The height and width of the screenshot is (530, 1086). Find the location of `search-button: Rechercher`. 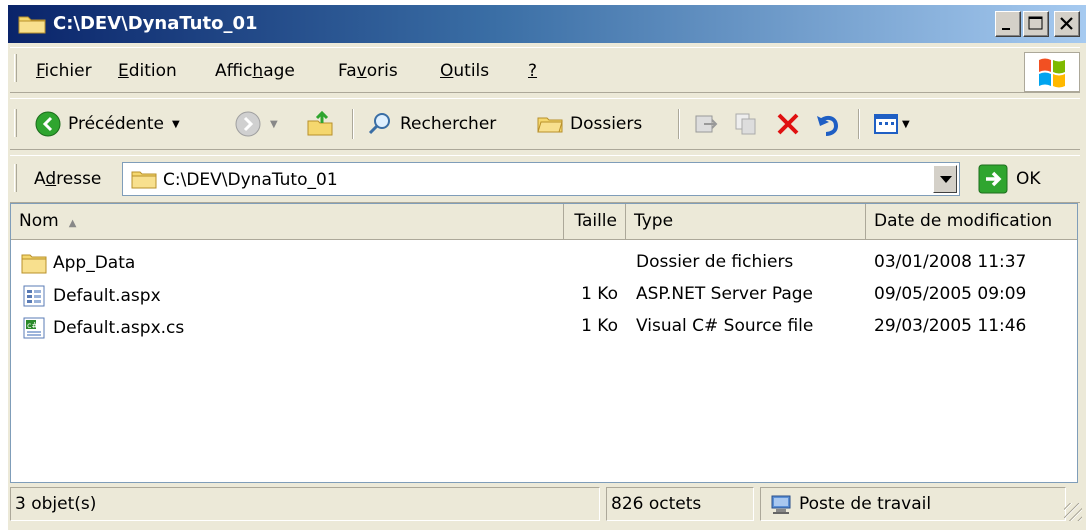

search-button: Rechercher is located at coordinates (431, 124).